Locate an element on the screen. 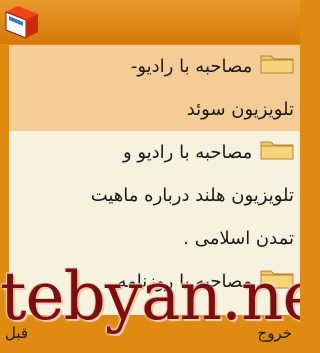  books-icon is located at coordinates (21, 22).